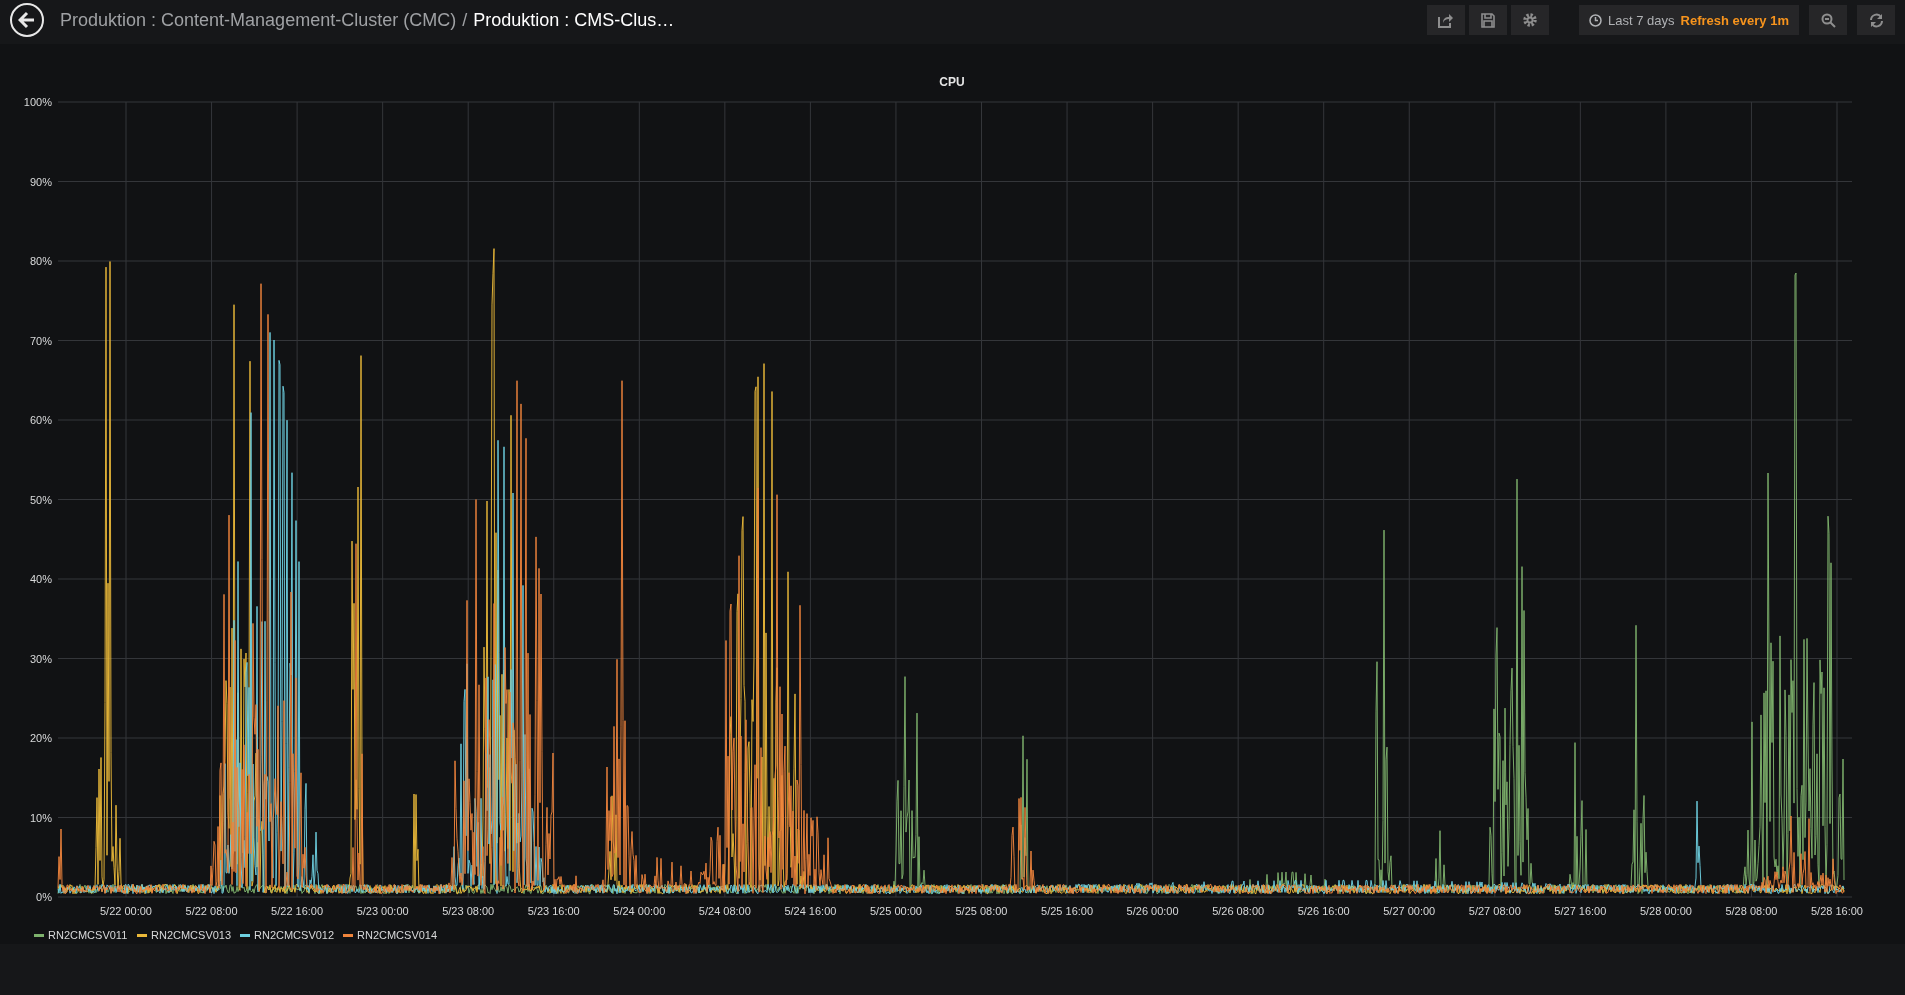  Describe the element at coordinates (981, 911) in the screenshot. I see `x-axis-label: 5/25 08:00` at that location.